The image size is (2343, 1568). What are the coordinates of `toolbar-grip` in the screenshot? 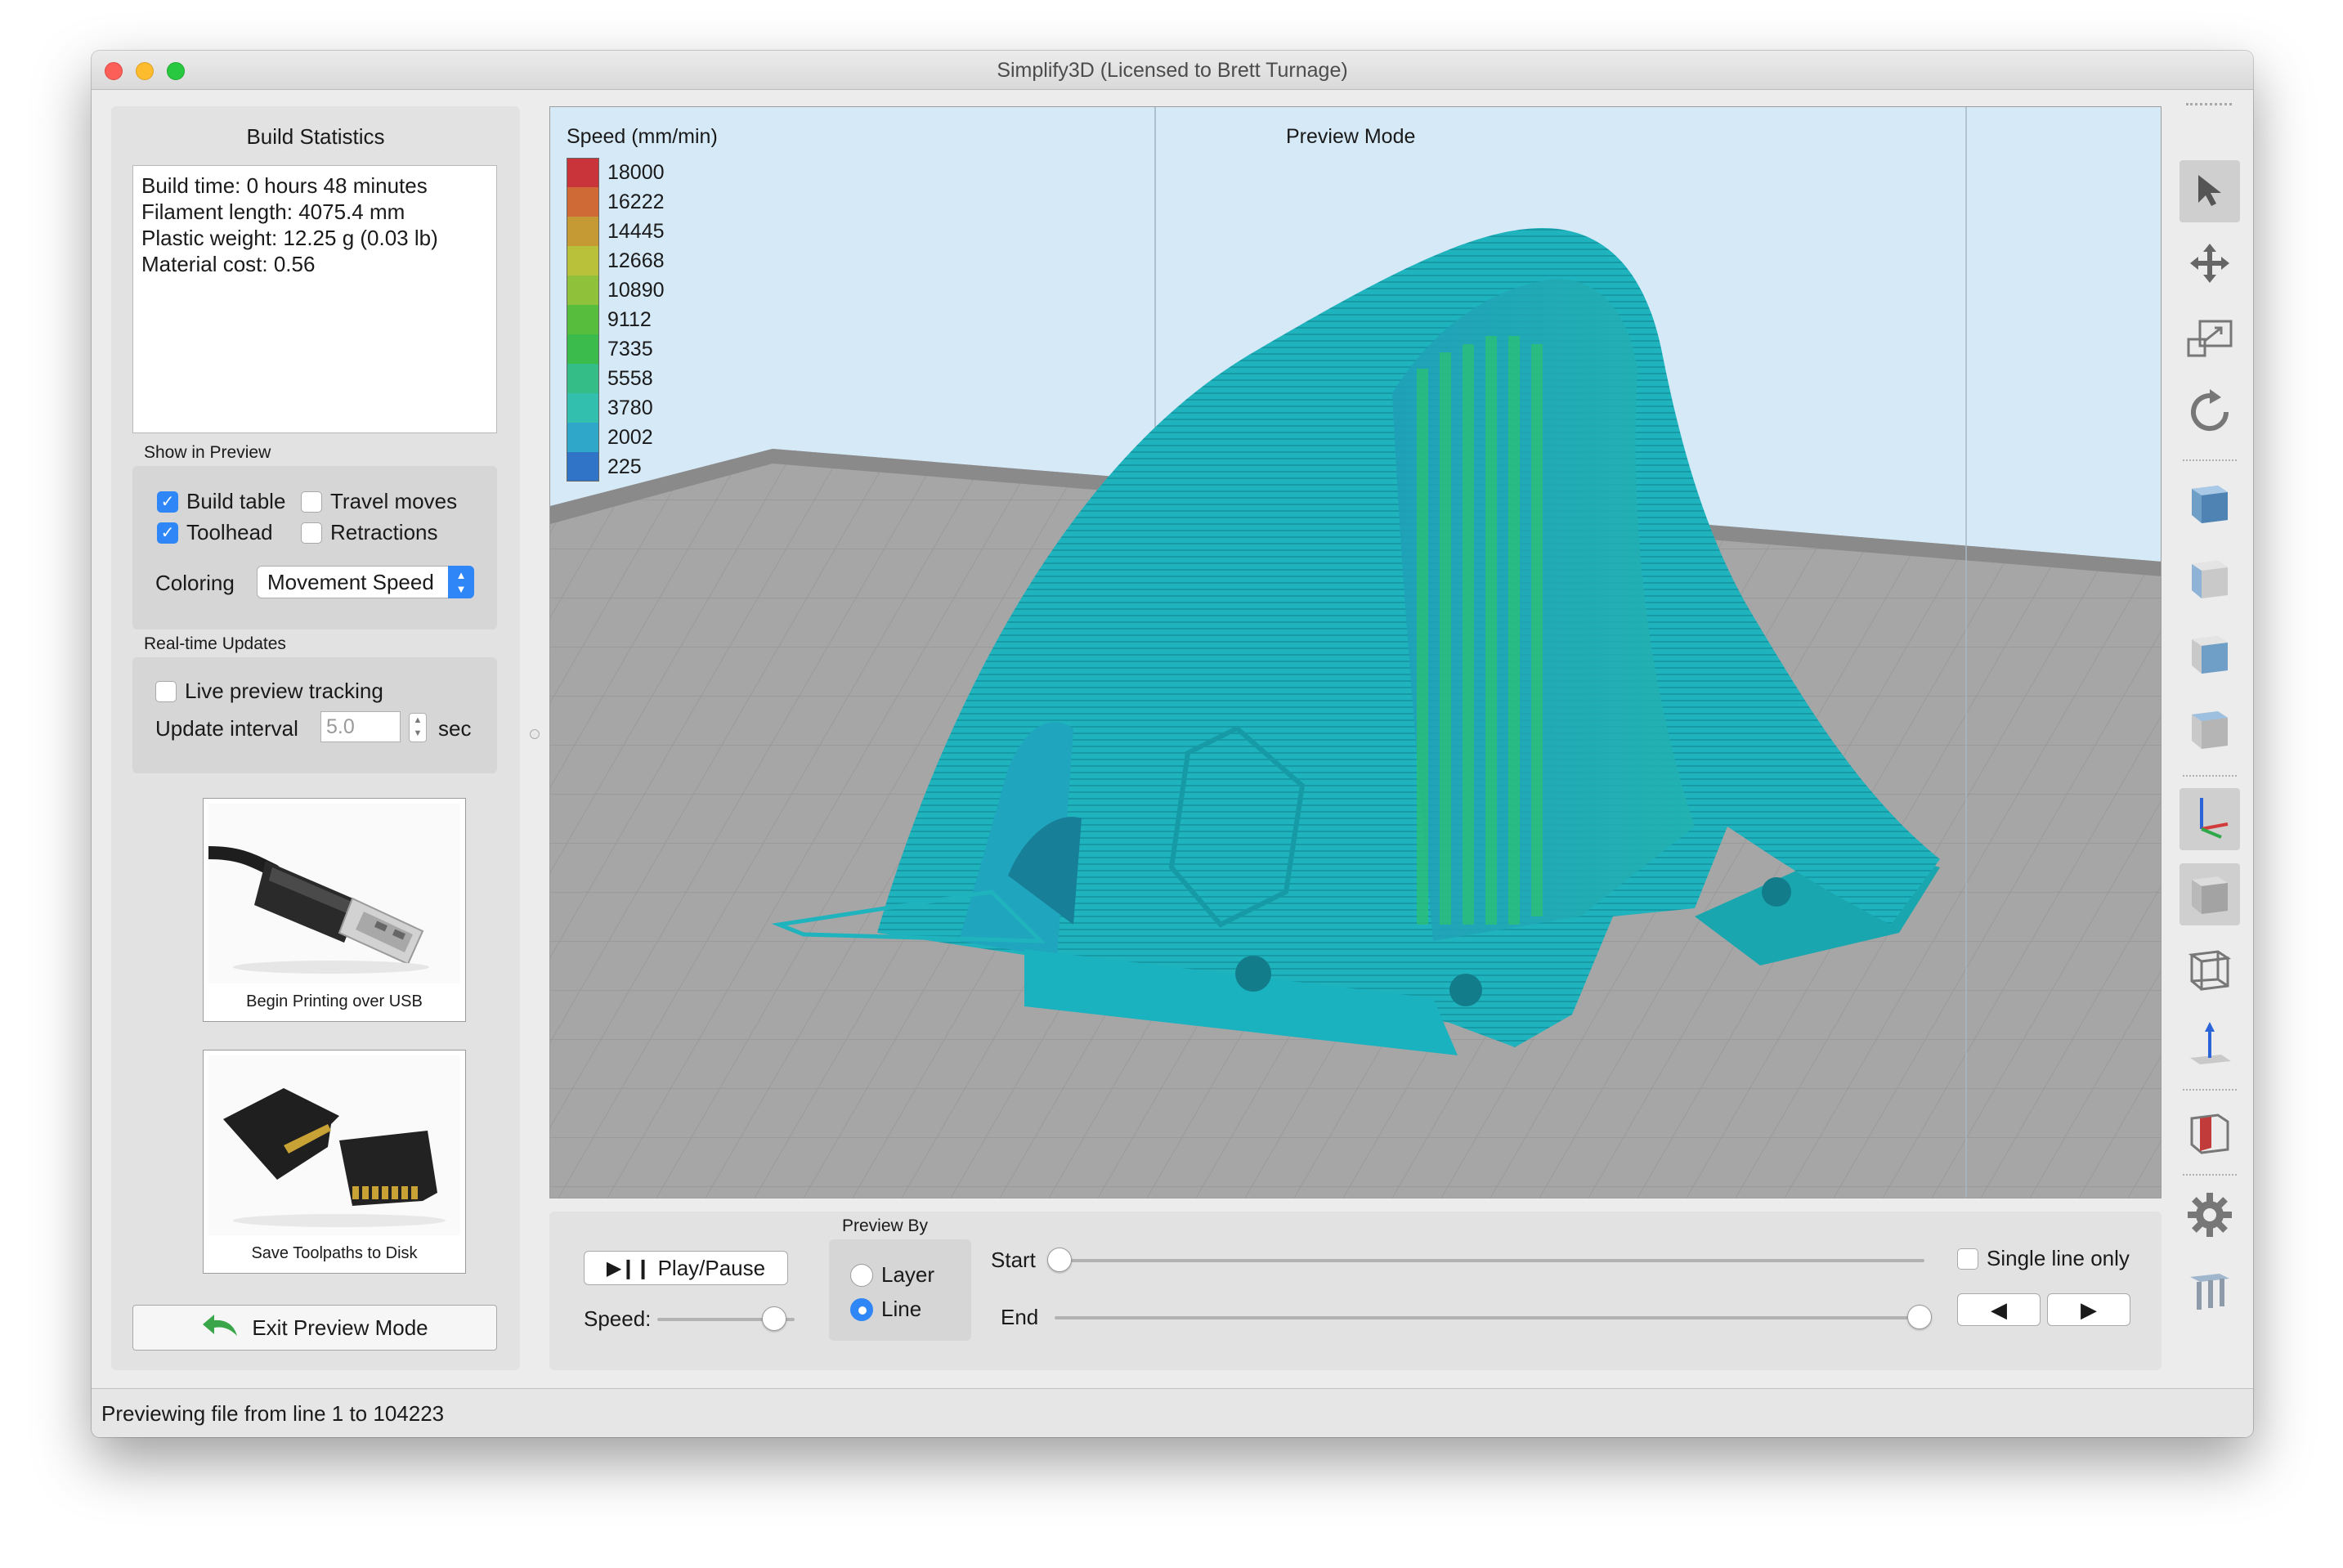 It's located at (2209, 104).